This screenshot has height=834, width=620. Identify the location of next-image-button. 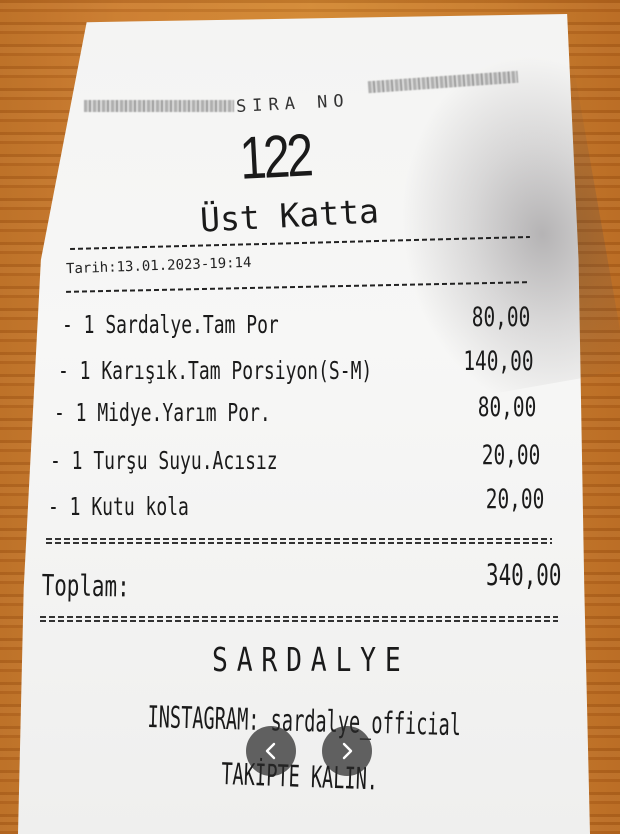
(347, 751).